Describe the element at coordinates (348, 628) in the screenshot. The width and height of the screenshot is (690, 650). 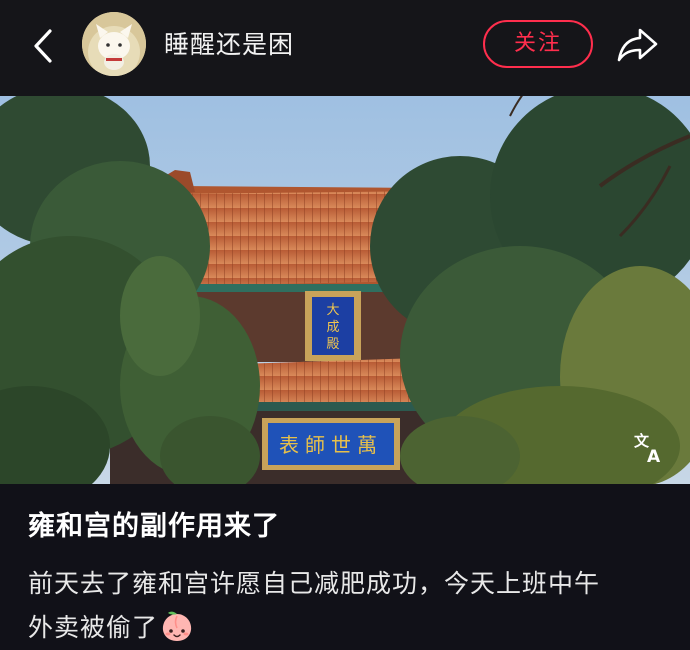
I see `post-body-line-2: 外卖被偷了` at that location.